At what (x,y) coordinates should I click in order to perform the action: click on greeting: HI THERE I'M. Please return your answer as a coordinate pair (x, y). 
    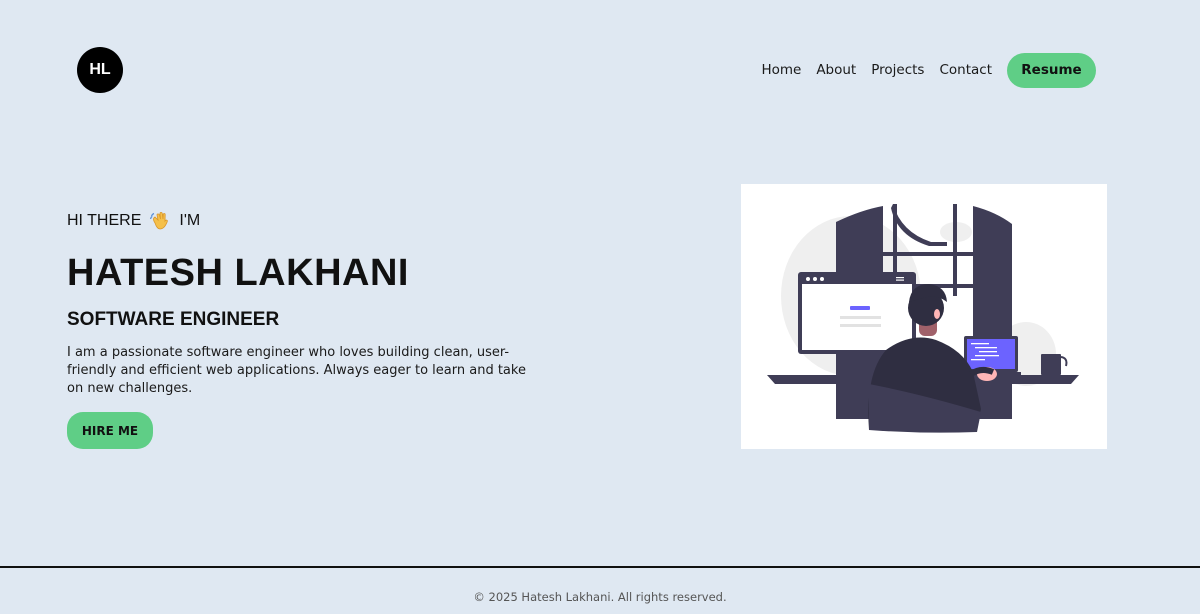
    Looking at the image, I should click on (302, 221).